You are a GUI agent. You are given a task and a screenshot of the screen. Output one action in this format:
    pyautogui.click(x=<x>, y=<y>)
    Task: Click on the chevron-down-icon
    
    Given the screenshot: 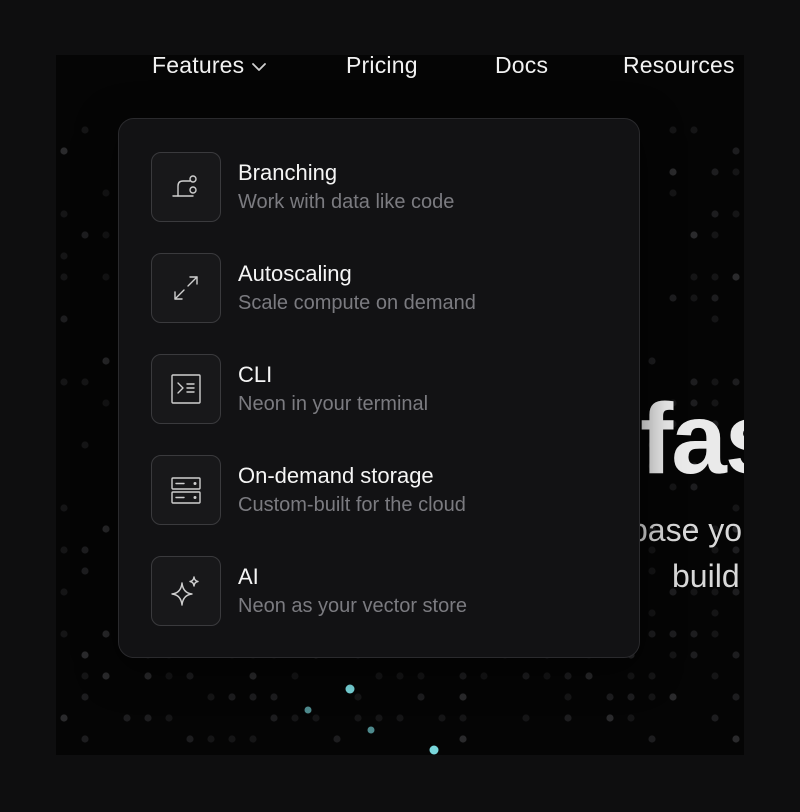 What is the action you would take?
    pyautogui.click(x=259, y=67)
    